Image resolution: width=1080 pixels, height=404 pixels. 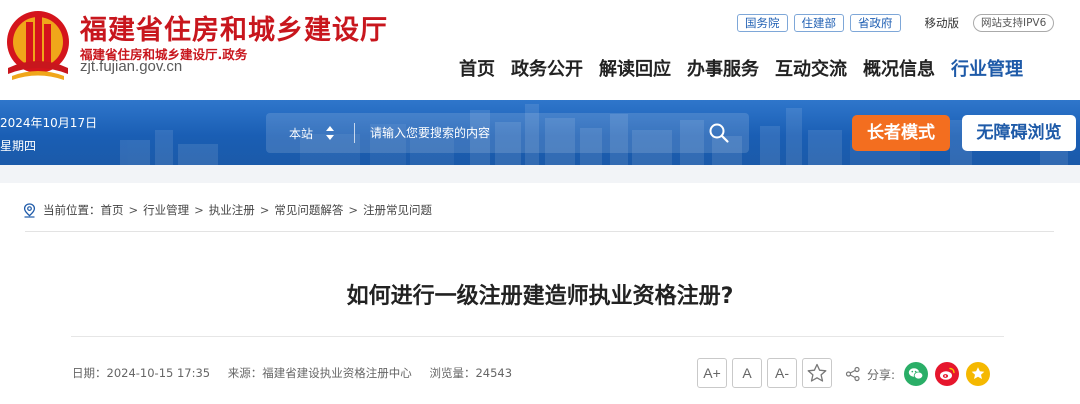 I want to click on location-pin-icon, so click(x=29, y=210).